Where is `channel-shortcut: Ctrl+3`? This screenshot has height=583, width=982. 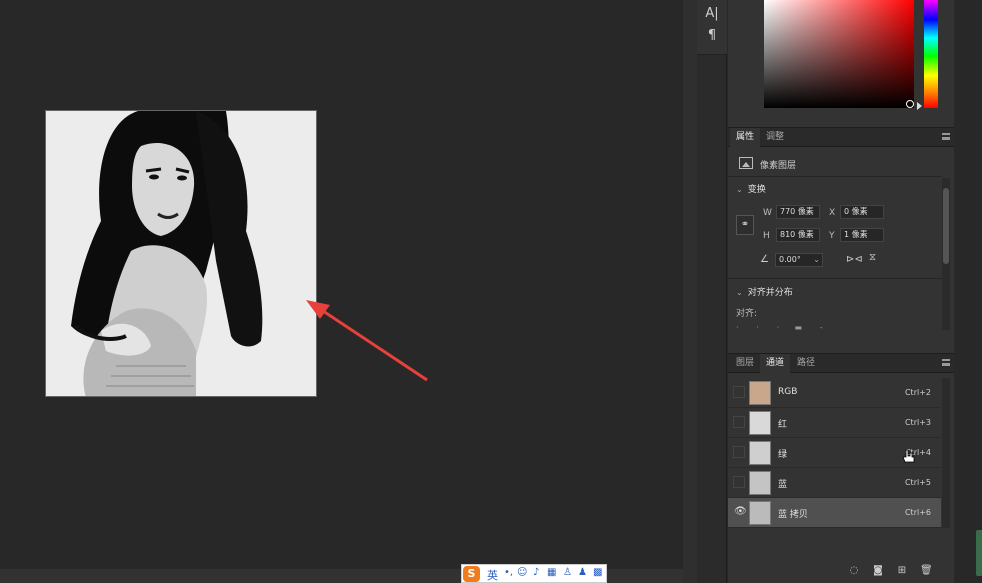 channel-shortcut: Ctrl+3 is located at coordinates (917, 422).